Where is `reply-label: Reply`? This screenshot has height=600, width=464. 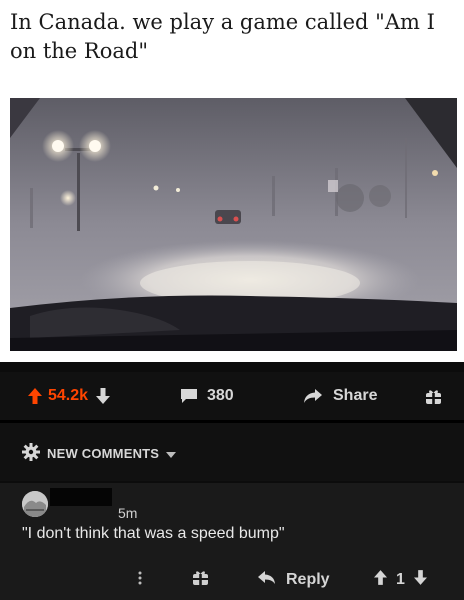
reply-label: Reply is located at coordinates (308, 579).